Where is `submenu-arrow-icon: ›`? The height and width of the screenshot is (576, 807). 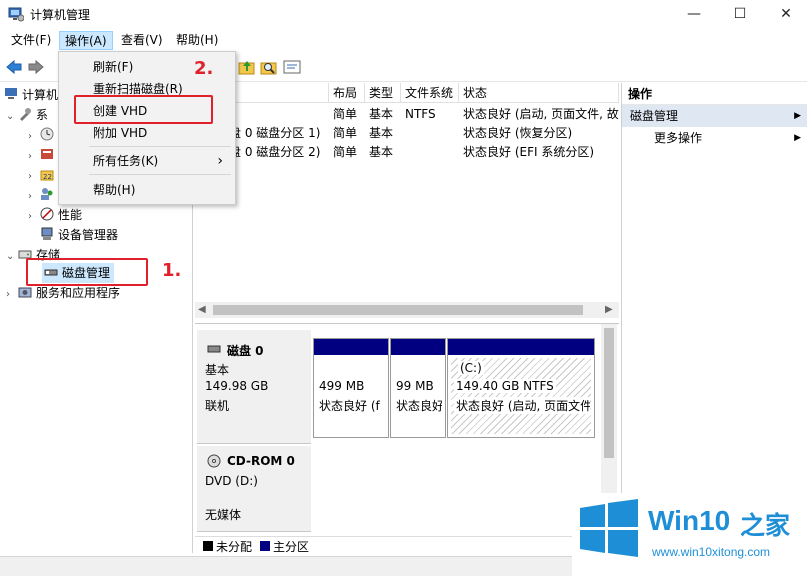 submenu-arrow-icon: › is located at coordinates (220, 161).